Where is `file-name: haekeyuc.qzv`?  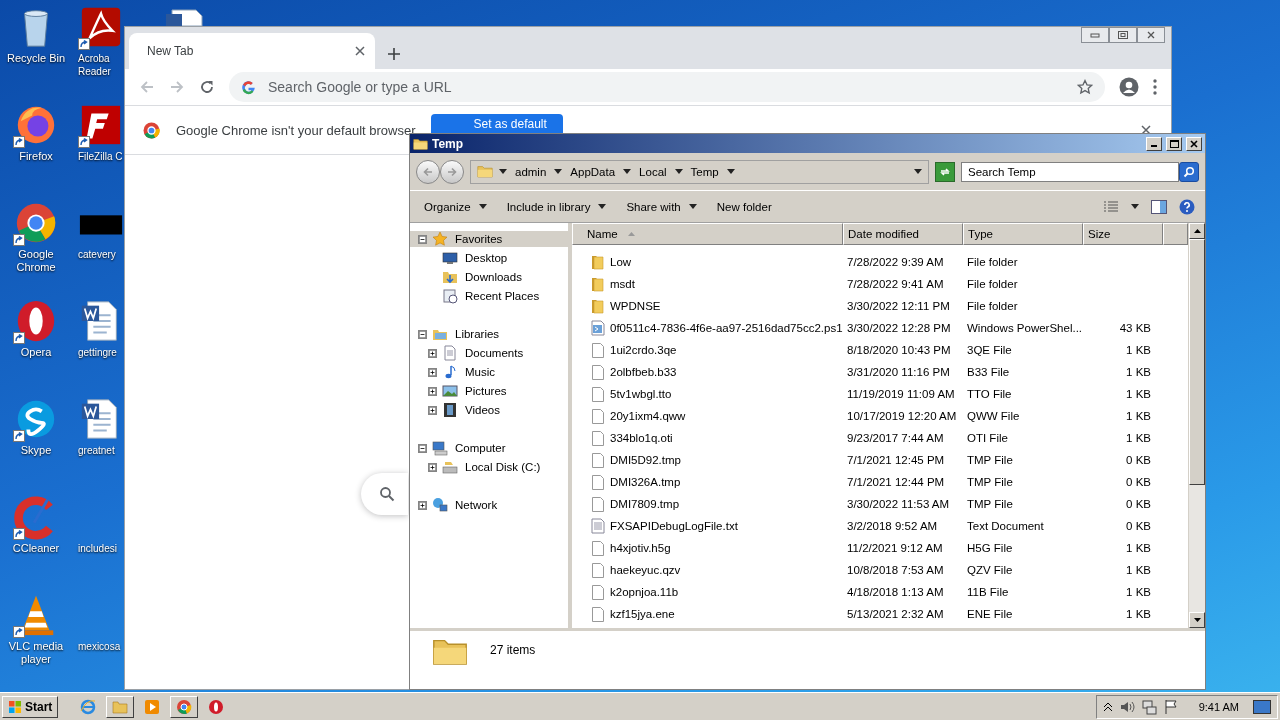
file-name: haekeyuc.qzv is located at coordinates (645, 570).